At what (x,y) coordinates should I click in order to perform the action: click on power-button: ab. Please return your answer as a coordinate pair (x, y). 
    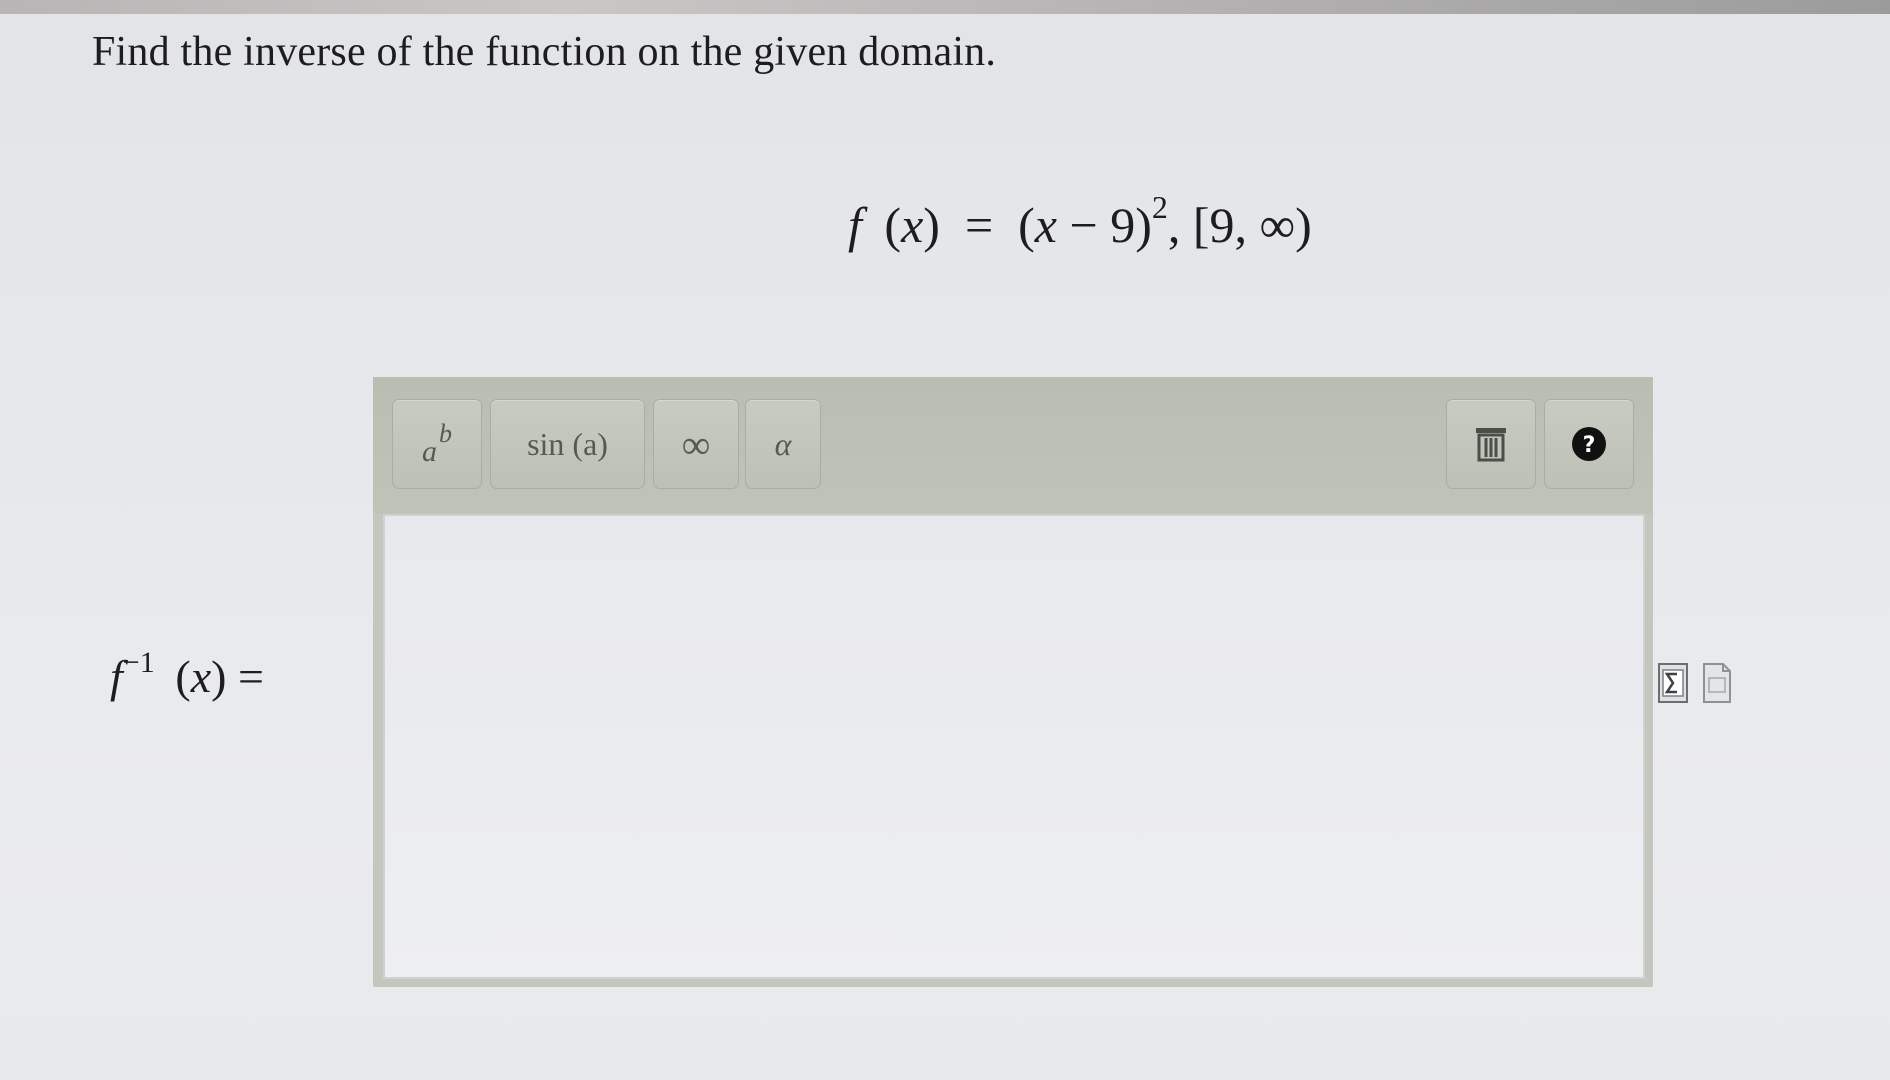
    Looking at the image, I should click on (437, 444).